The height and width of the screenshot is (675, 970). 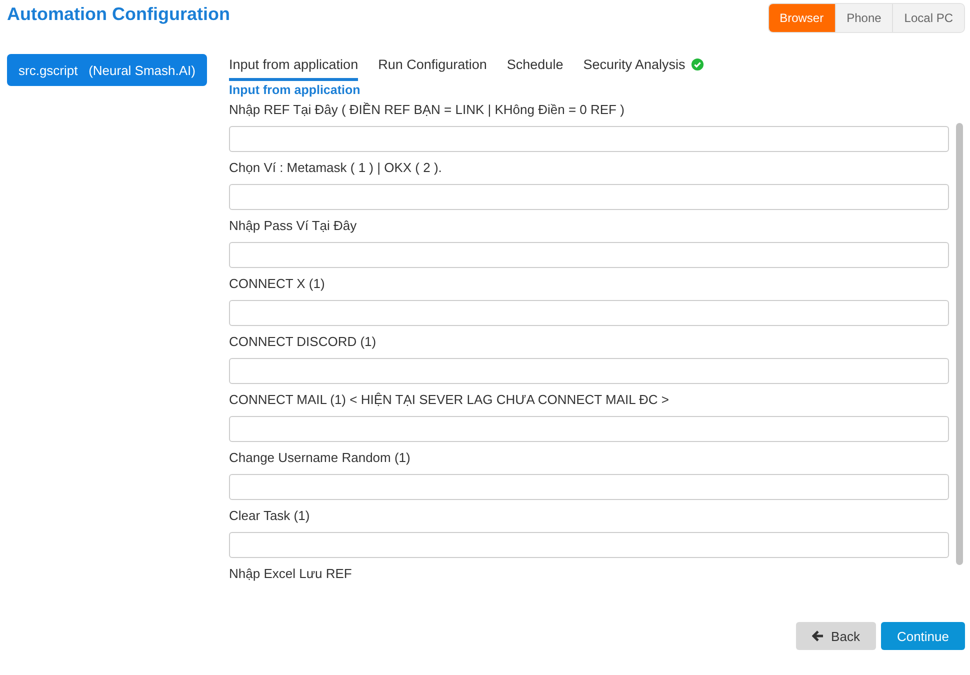 I want to click on field-label: Nhập Excel Lưu REF, so click(x=291, y=574).